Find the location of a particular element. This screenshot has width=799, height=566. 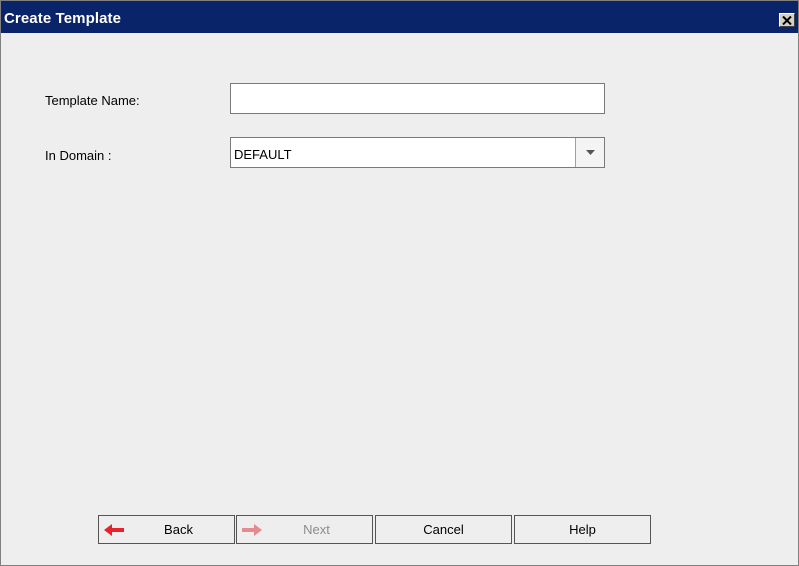

help-button: Help is located at coordinates (582, 529).